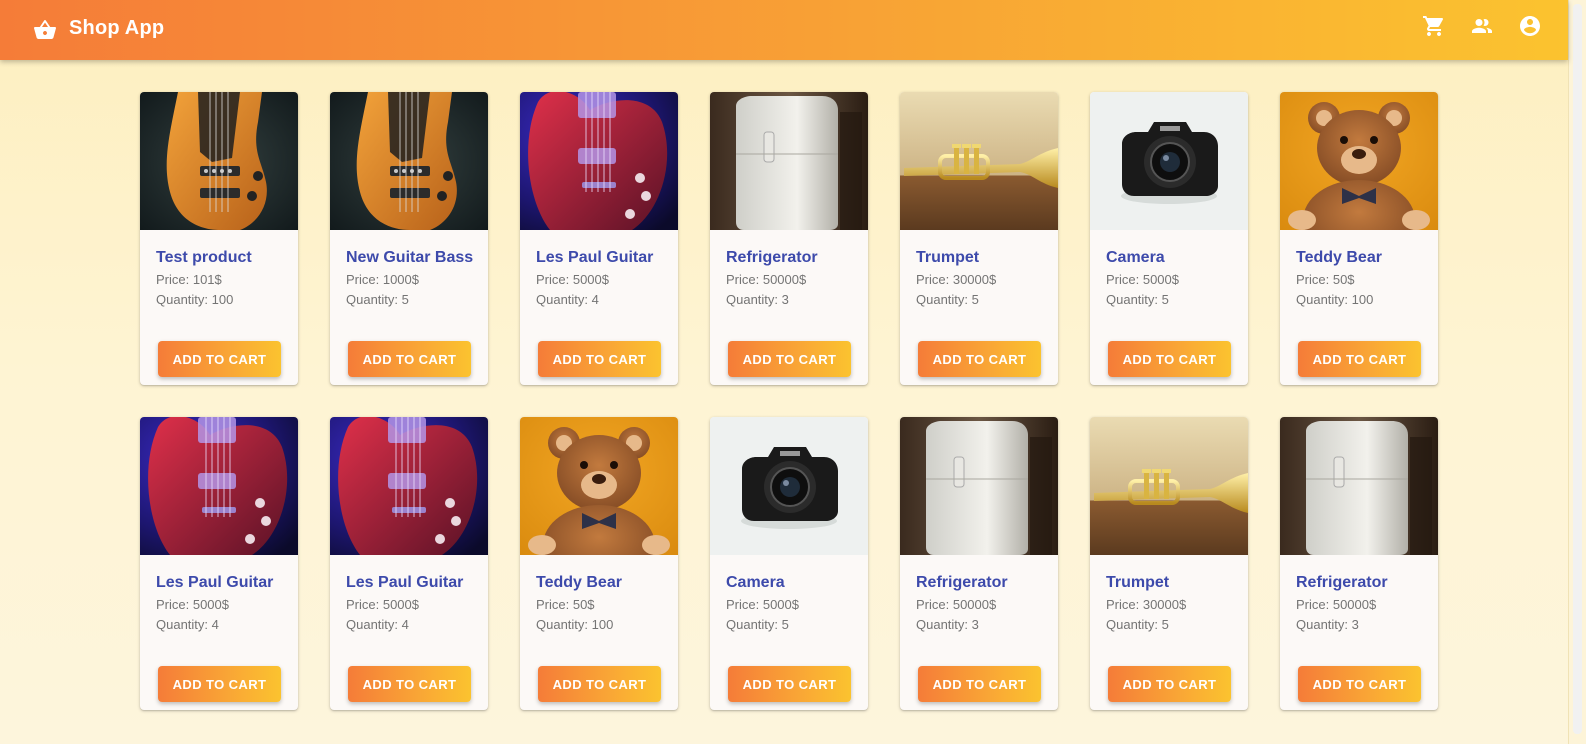  I want to click on product-title: New Guitar Bass, so click(409, 258).